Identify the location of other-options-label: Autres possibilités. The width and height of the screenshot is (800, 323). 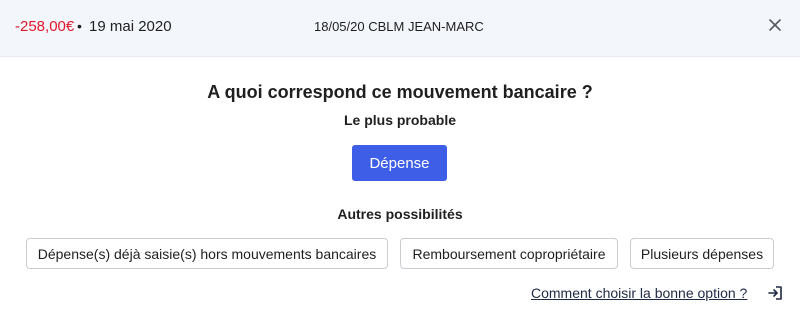
(400, 214).